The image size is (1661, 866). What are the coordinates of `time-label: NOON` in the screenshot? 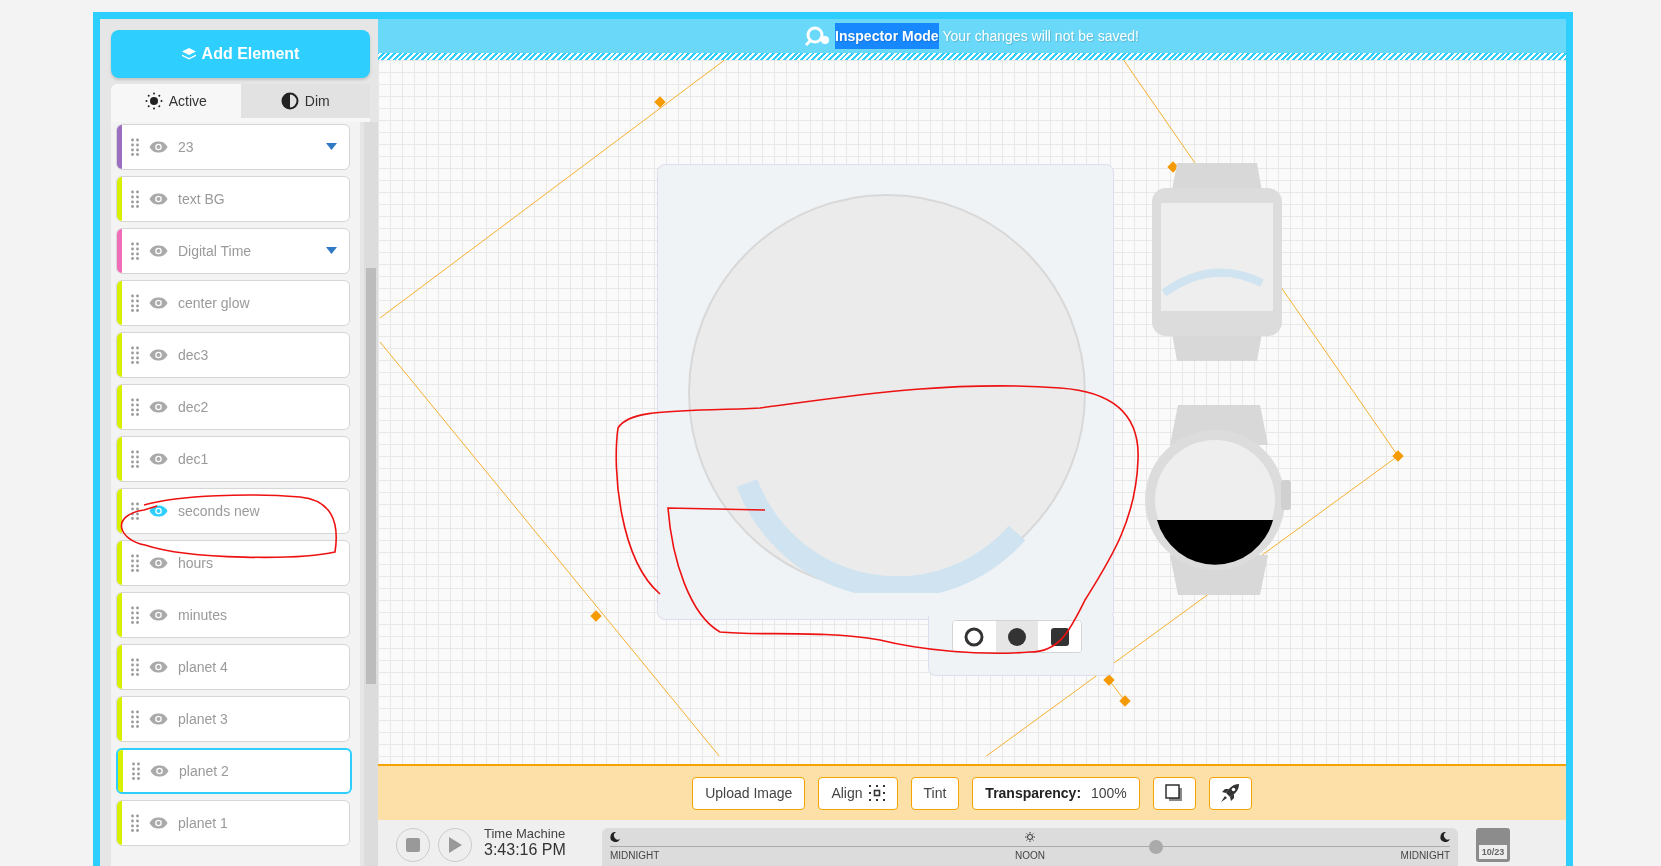 It's located at (1030, 855).